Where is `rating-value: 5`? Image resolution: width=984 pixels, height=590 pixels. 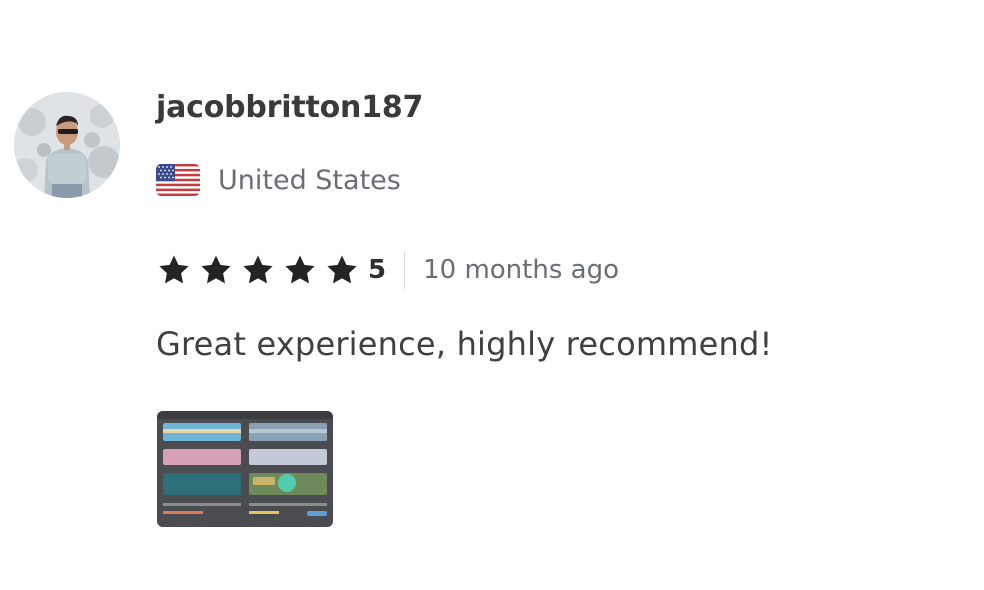 rating-value: 5 is located at coordinates (377, 270).